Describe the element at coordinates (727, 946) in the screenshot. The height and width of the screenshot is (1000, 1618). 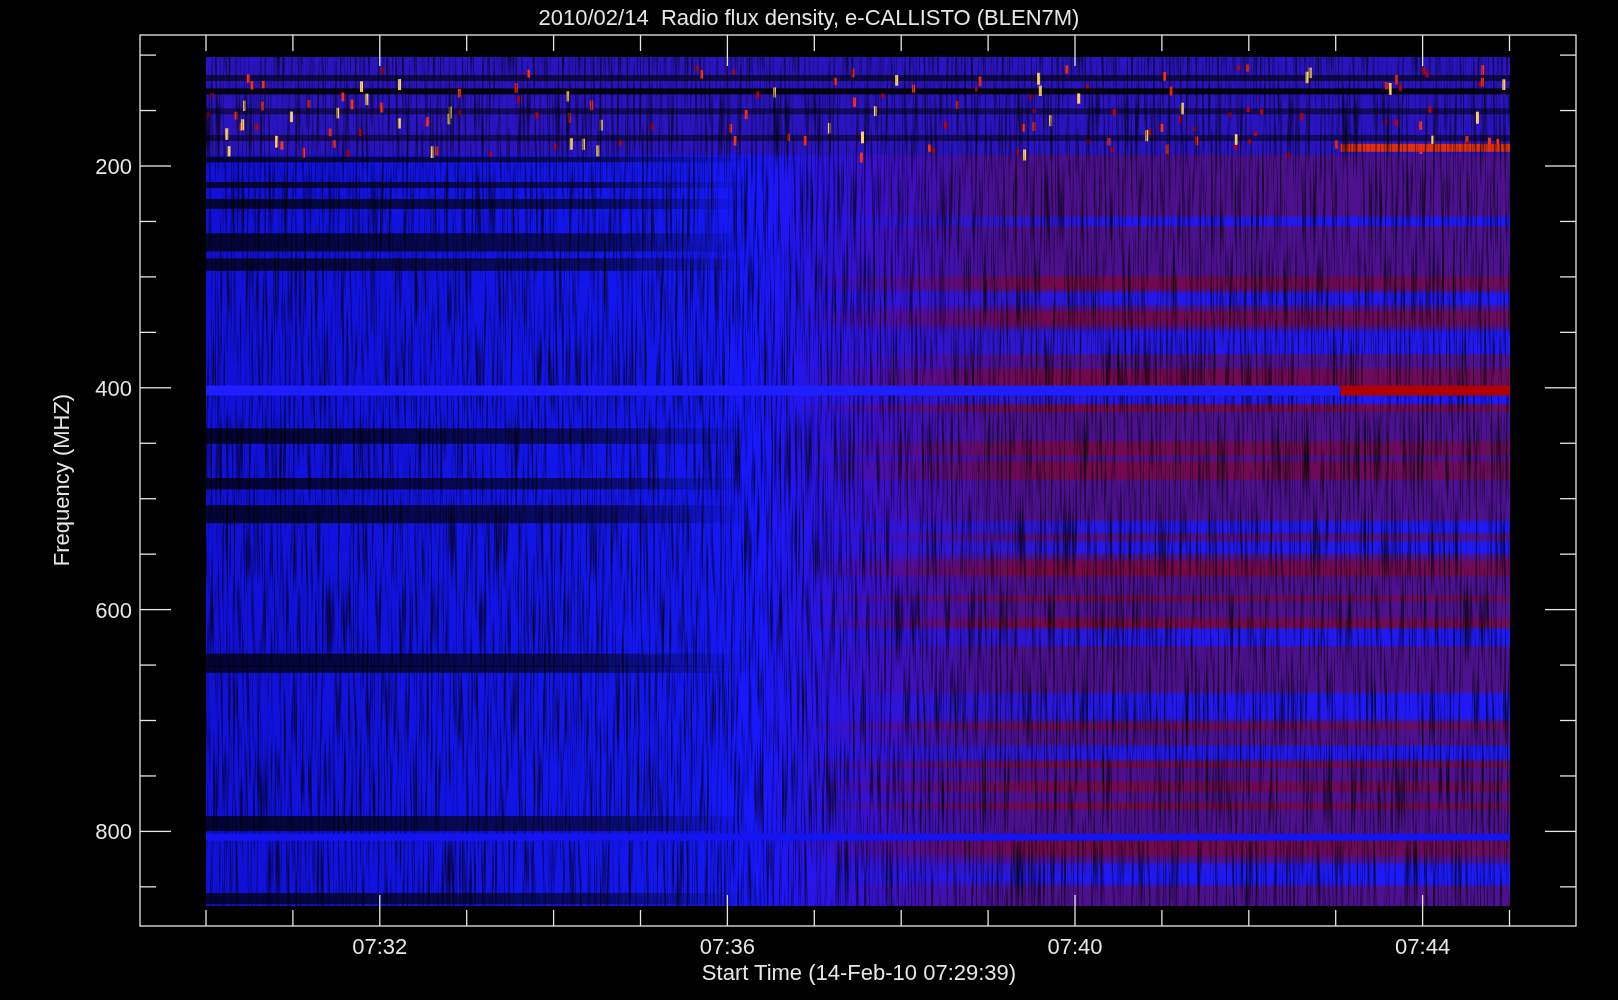
I see `x-tick-label: 07:36` at that location.